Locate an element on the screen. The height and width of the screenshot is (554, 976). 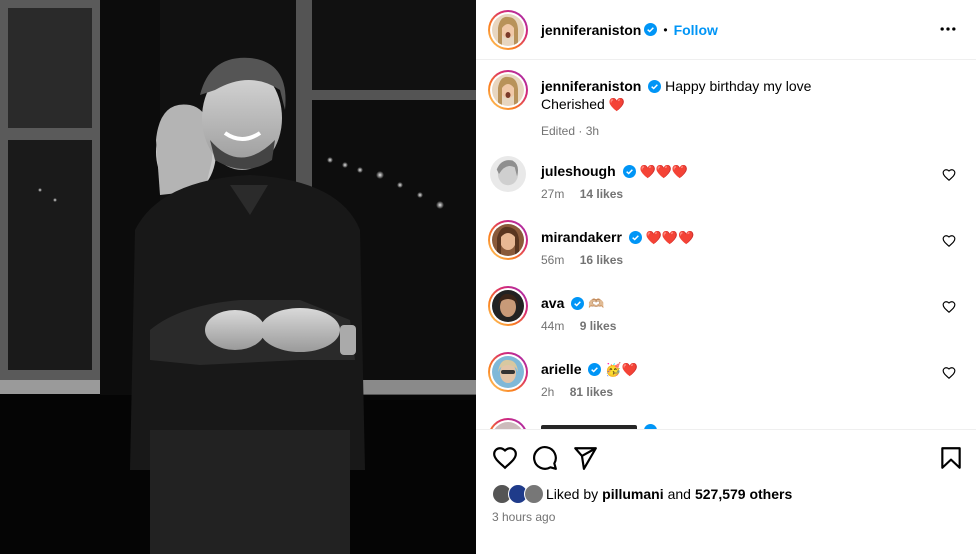
caption-text: Happy birthday my love is located at coordinates (738, 86).